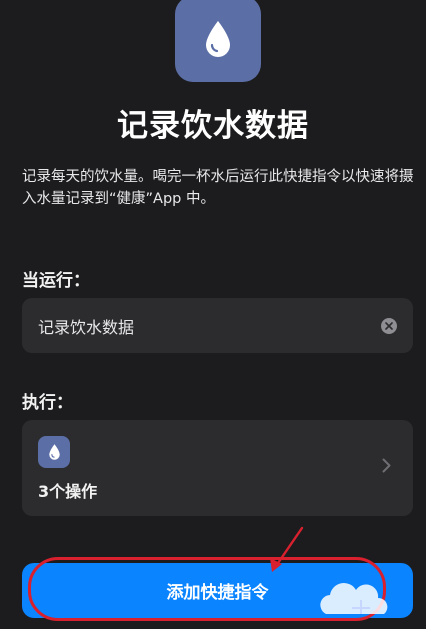 The height and width of the screenshot is (629, 426). I want to click on actions-card: 3个操作, so click(217, 468).